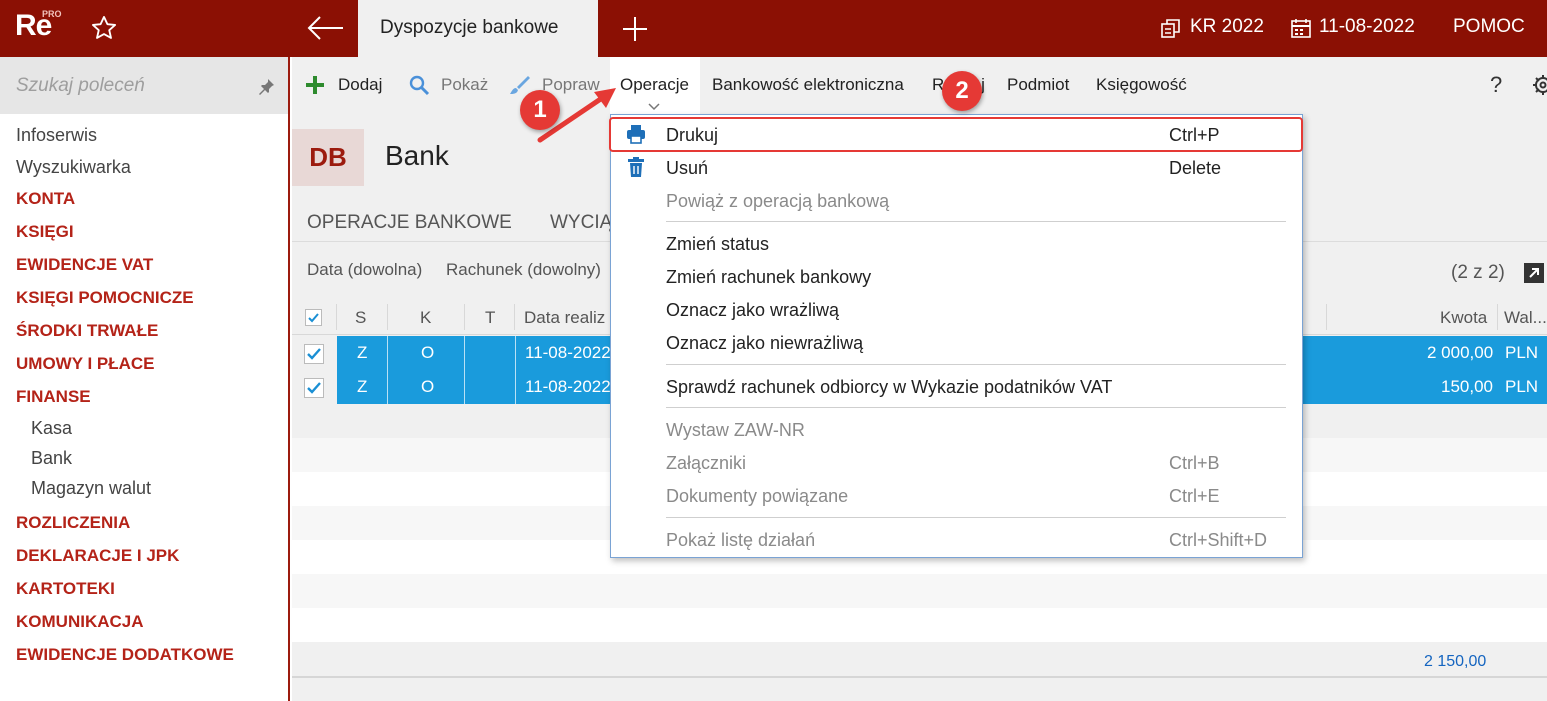  What do you see at coordinates (1460, 352) in the screenshot?
I see `cell-amount: 2 000,00` at bounding box center [1460, 352].